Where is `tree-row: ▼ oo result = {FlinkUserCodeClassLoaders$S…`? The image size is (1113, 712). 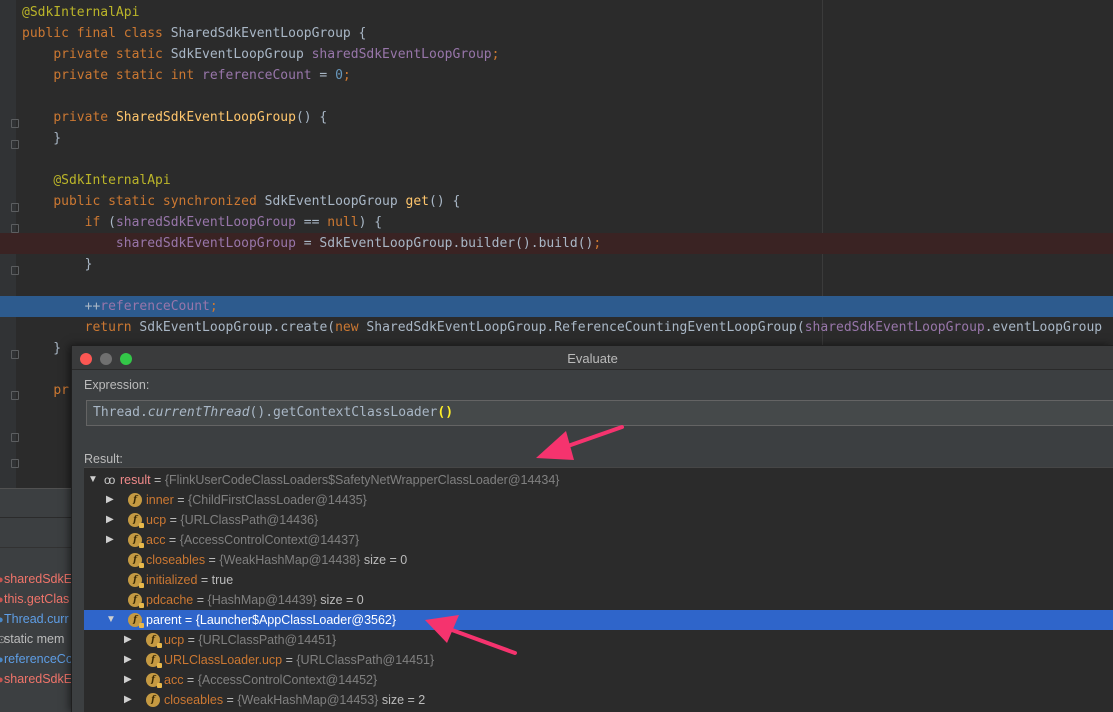 tree-row: ▼ oo result = {FlinkUserCodeClassLoaders$S… is located at coordinates (598, 480).